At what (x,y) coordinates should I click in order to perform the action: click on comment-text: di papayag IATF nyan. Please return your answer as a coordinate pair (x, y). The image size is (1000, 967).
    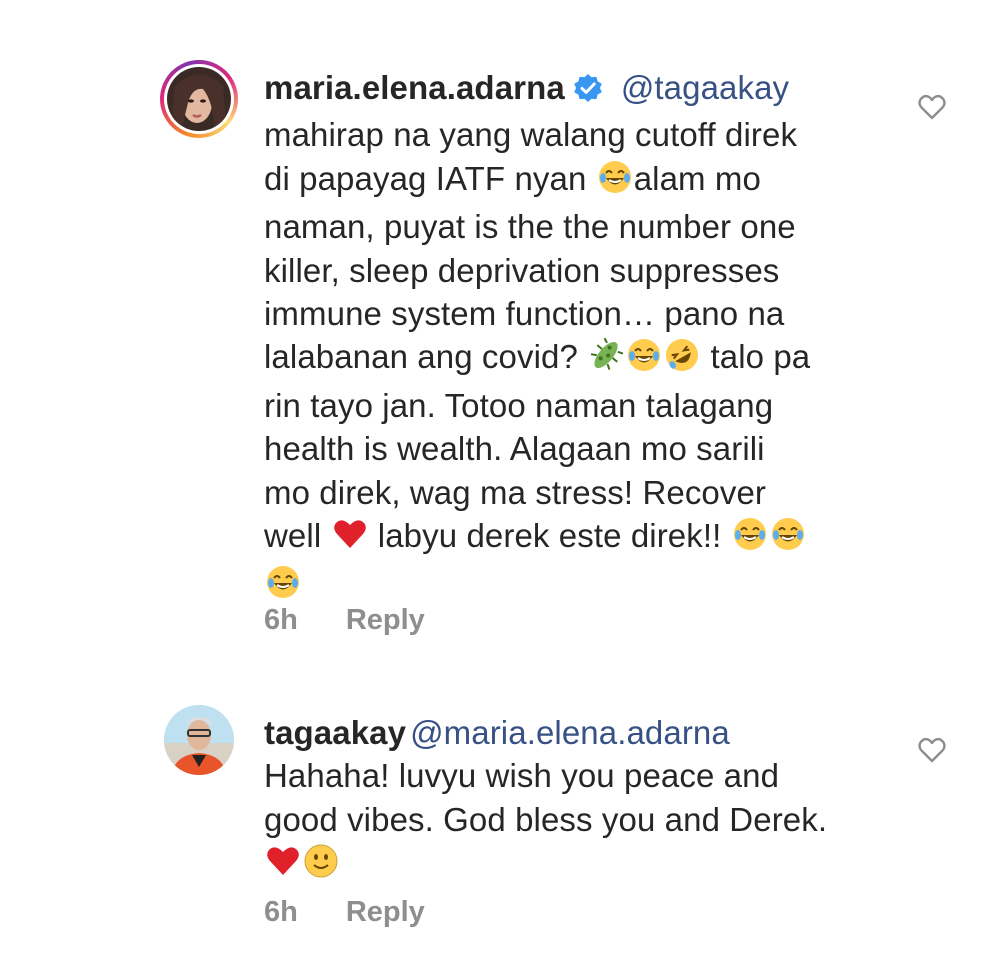
    Looking at the image, I should click on (430, 178).